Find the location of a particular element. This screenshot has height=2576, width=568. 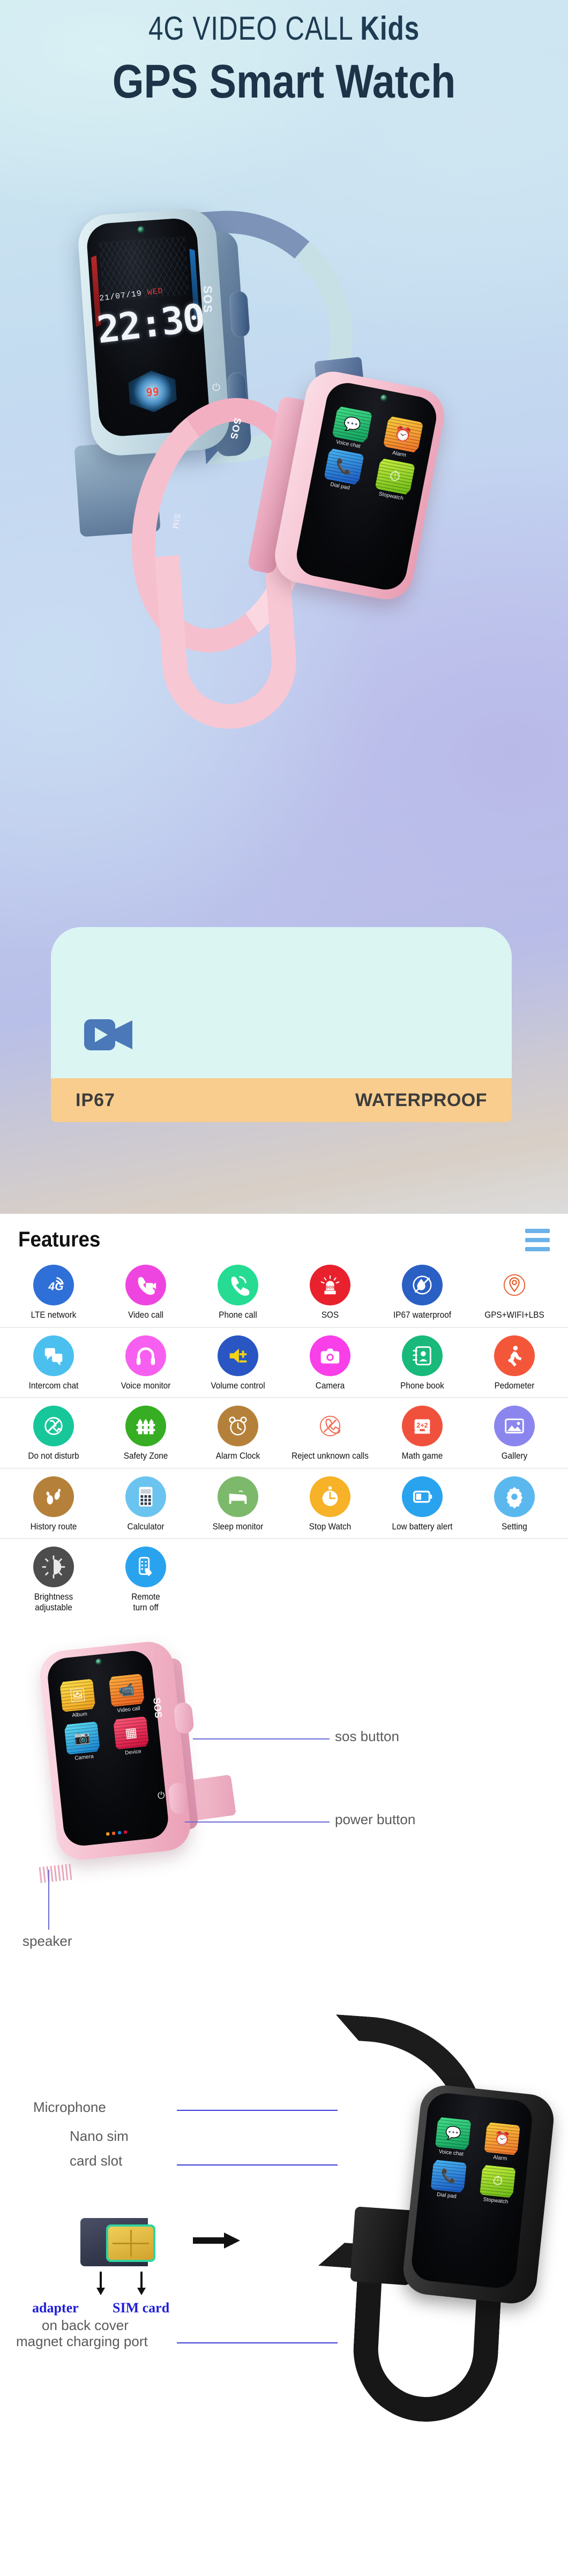

svg-text: SOS is located at coordinates (330, 1287).